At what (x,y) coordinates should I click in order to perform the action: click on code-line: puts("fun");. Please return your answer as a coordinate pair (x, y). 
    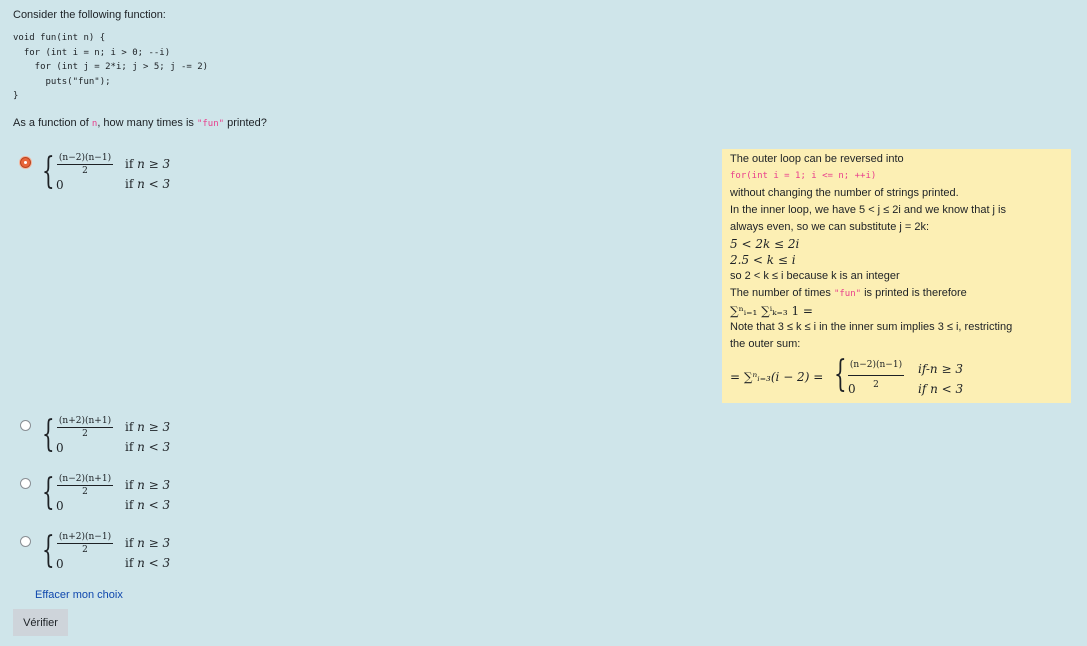
    Looking at the image, I should click on (62, 81).